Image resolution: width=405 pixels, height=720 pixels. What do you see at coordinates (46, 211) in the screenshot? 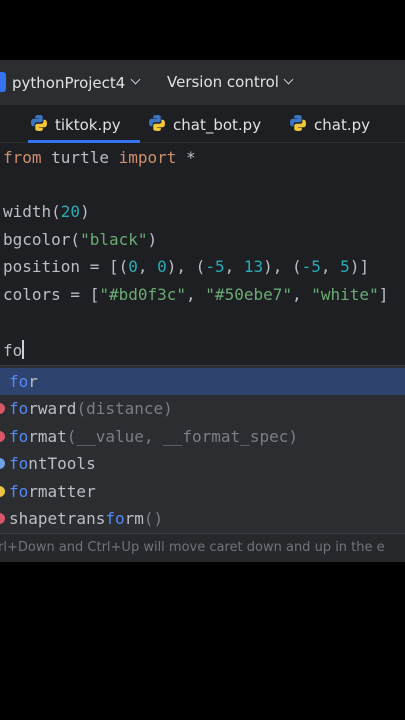
I see `code-line-3: width(20)` at bounding box center [46, 211].